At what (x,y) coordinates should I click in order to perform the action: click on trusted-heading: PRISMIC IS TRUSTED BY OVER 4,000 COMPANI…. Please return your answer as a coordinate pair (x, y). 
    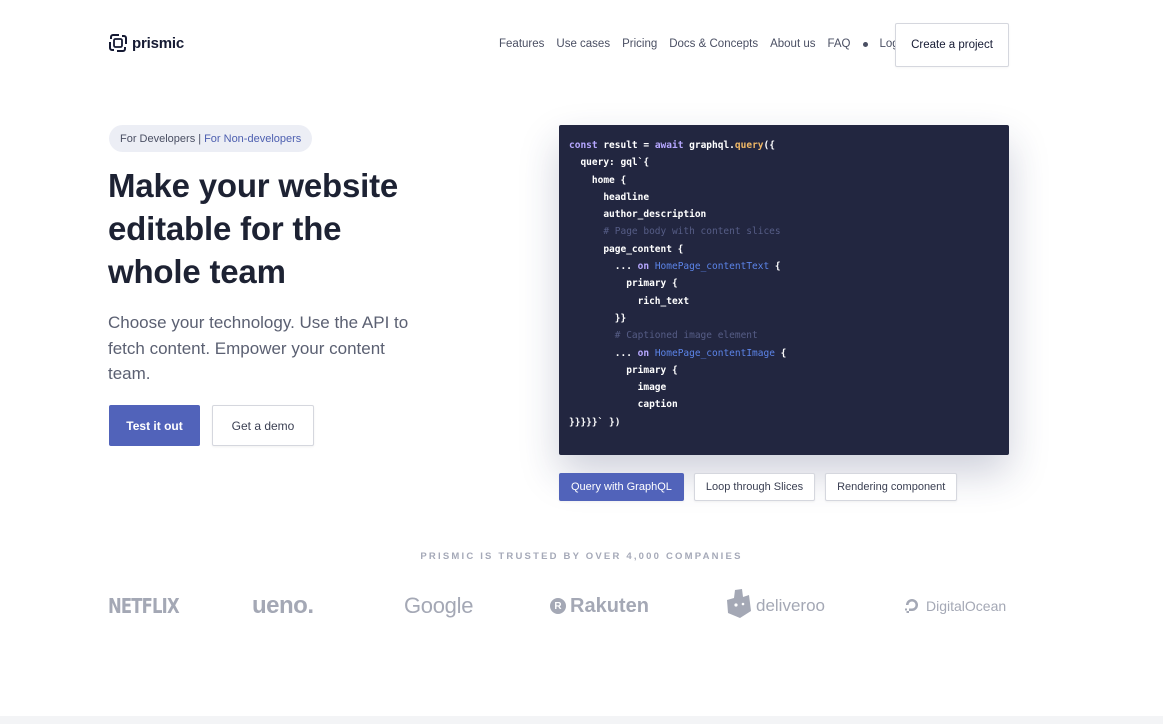
    Looking at the image, I should click on (581, 556).